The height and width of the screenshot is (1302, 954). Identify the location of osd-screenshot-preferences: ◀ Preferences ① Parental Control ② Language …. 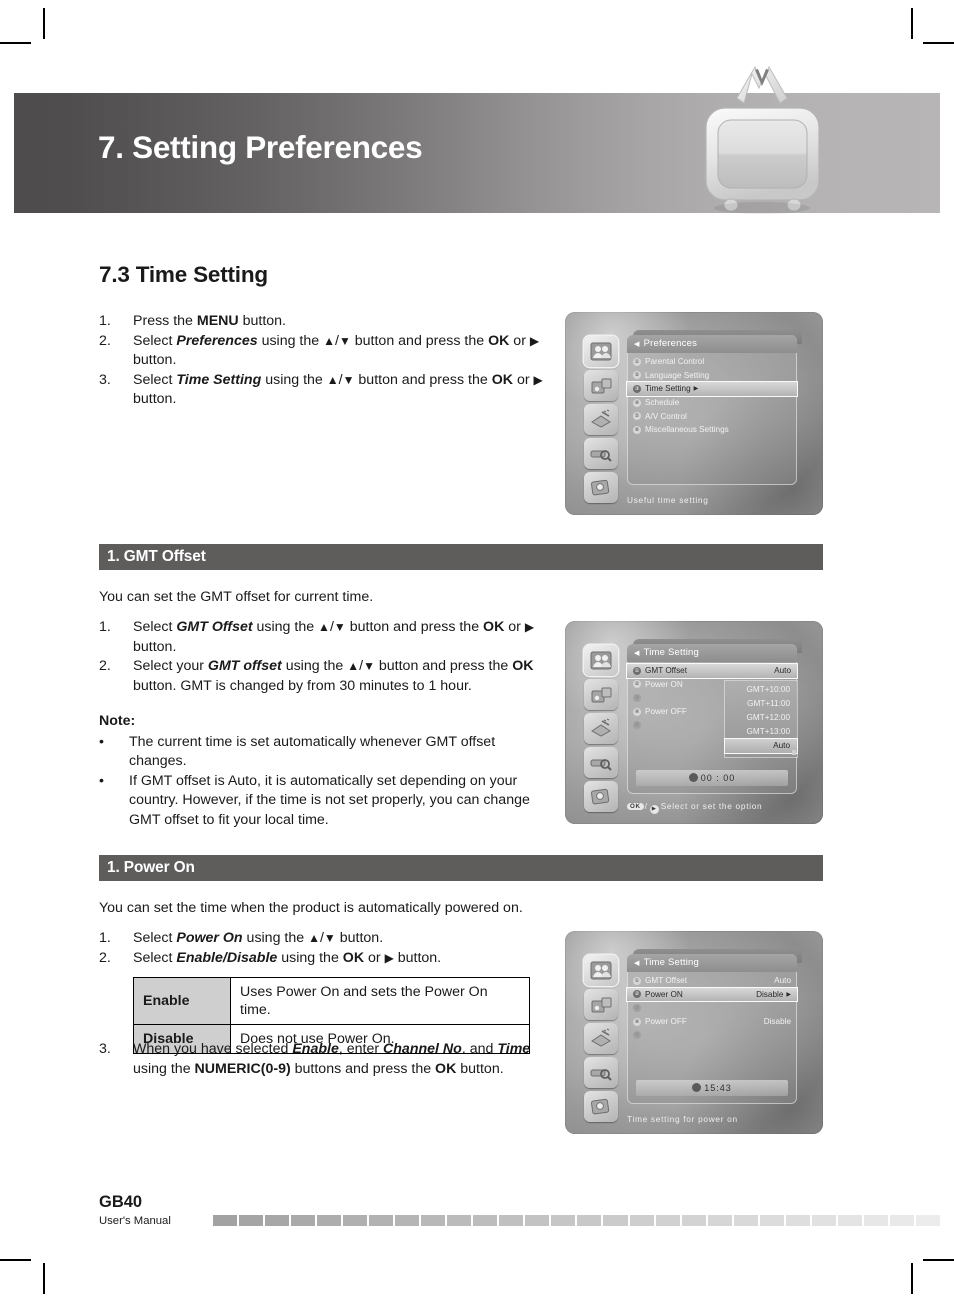
(694, 413).